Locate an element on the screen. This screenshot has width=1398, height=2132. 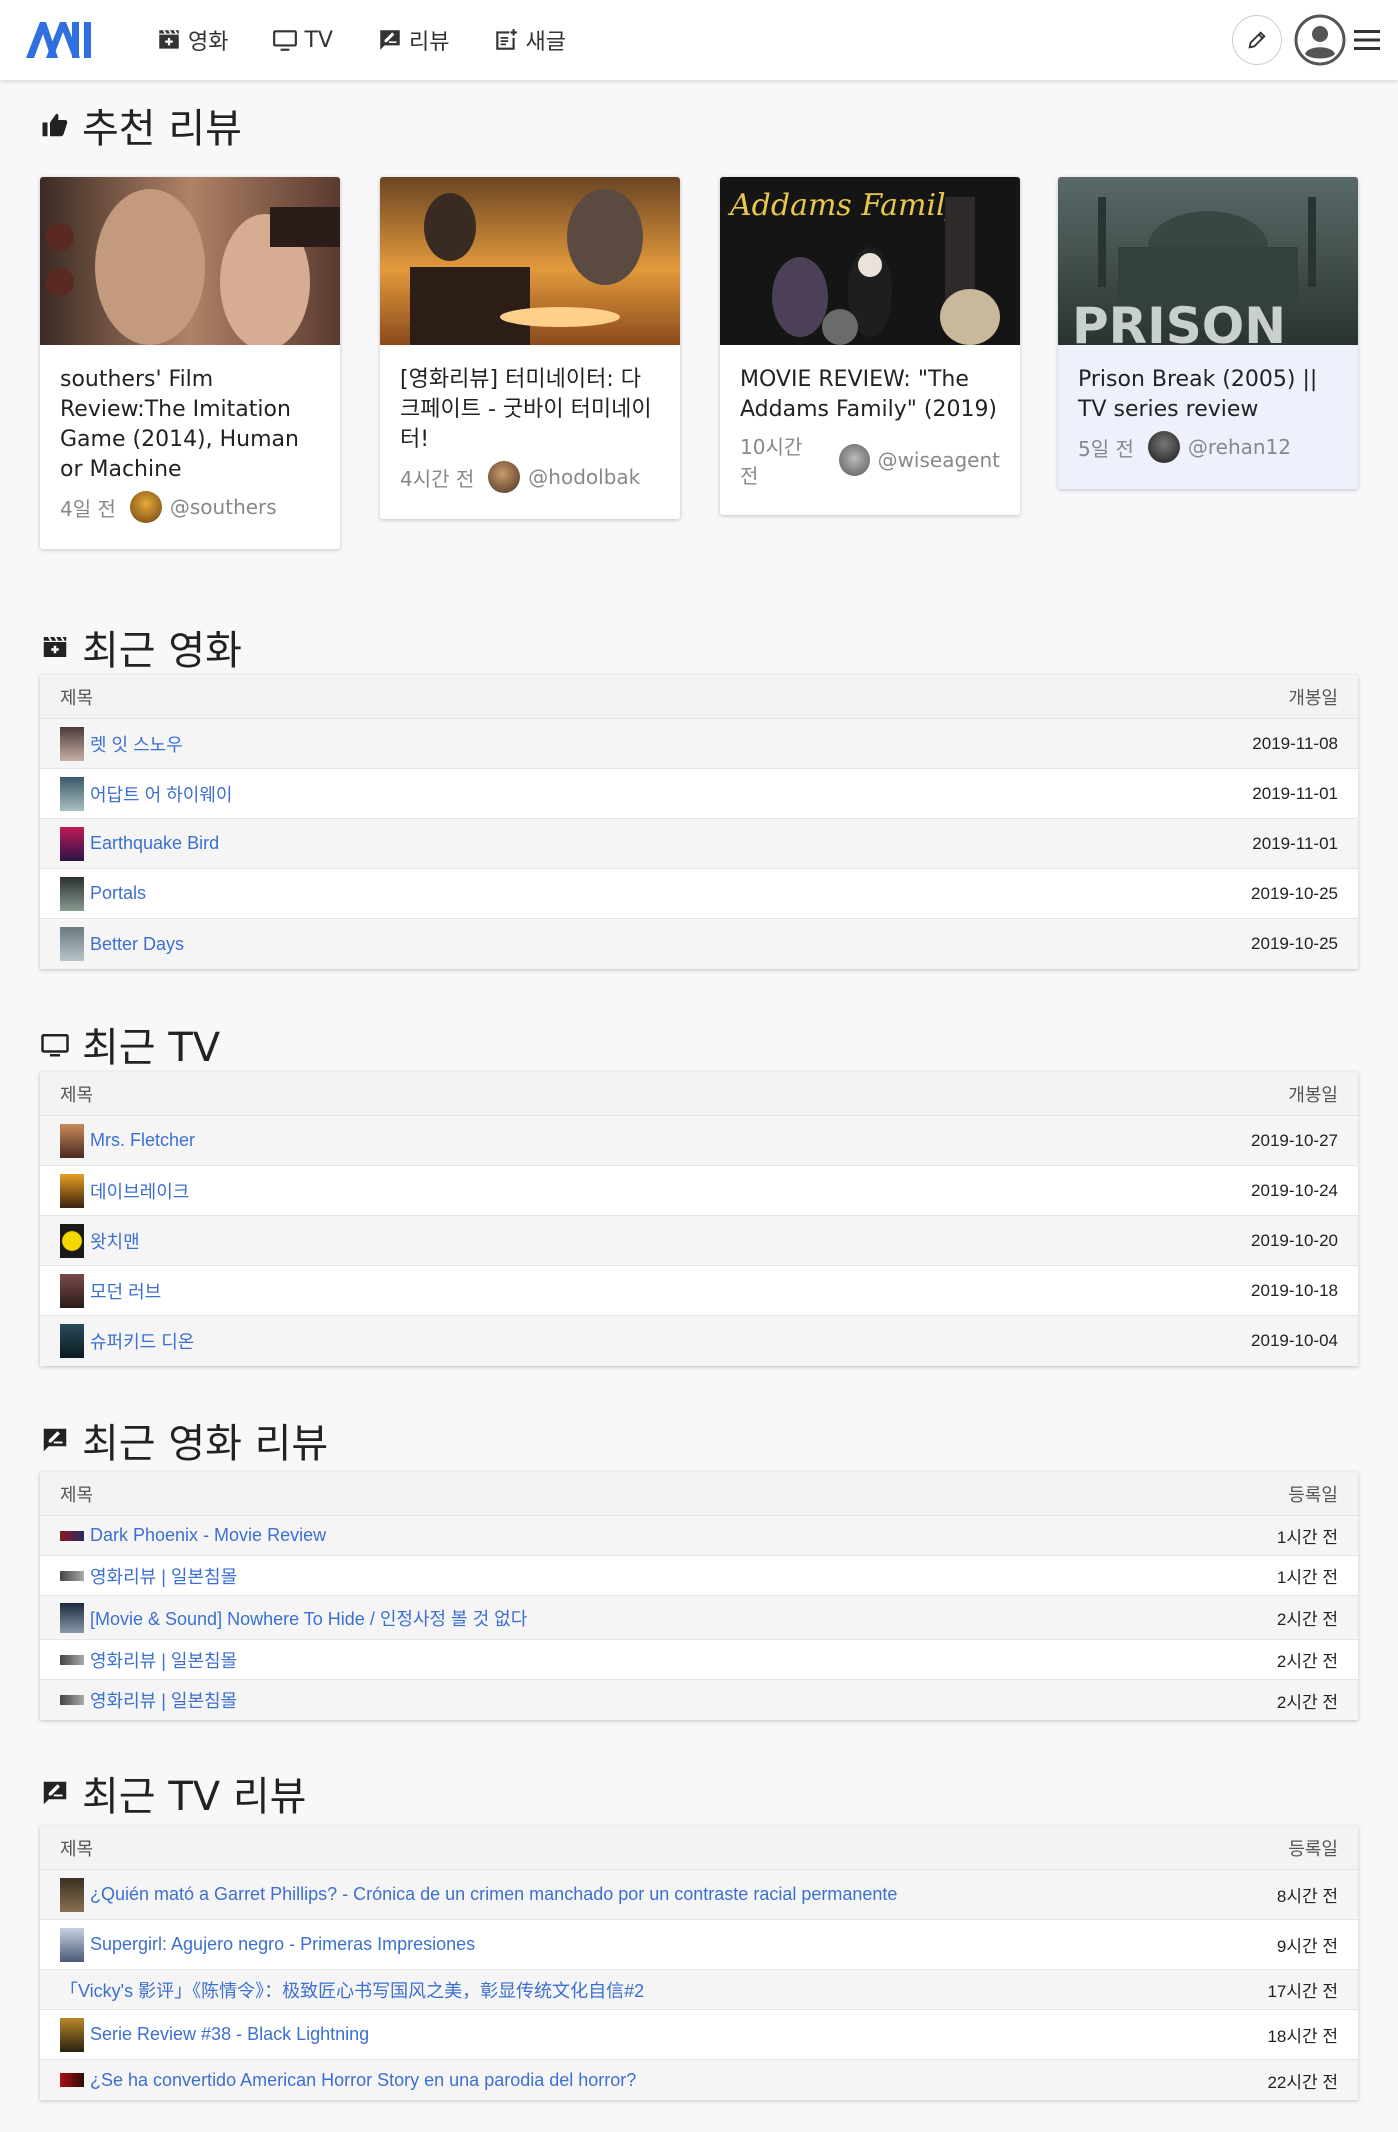
row-title-link: 모던 러브 is located at coordinates (125, 1291).